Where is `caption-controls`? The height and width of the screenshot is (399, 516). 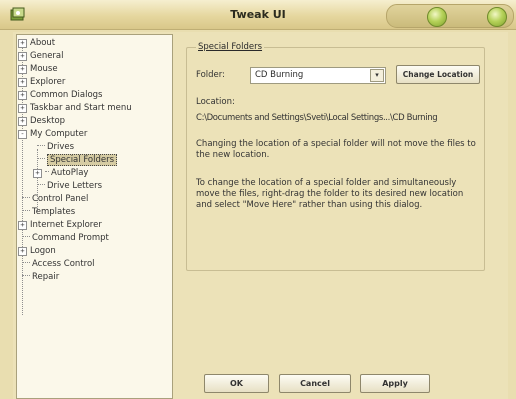 caption-controls is located at coordinates (450, 16).